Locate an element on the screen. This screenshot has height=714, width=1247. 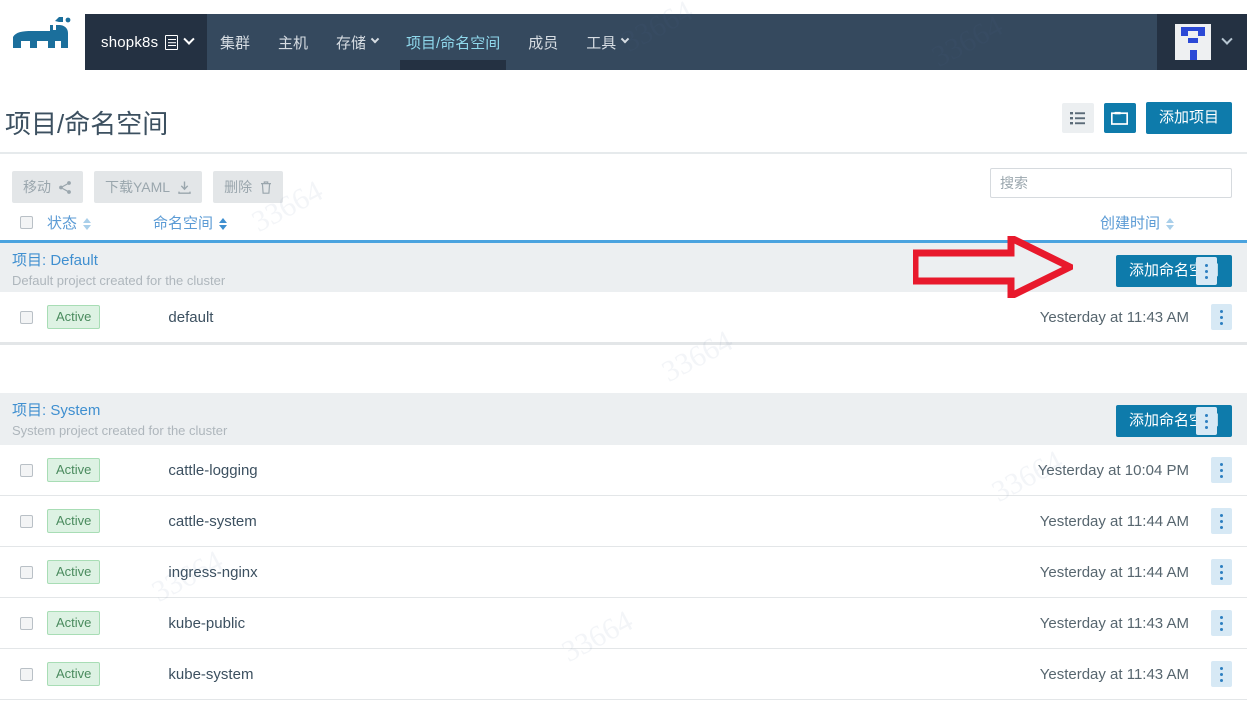
namespace-name: kube-system is located at coordinates (211, 674).